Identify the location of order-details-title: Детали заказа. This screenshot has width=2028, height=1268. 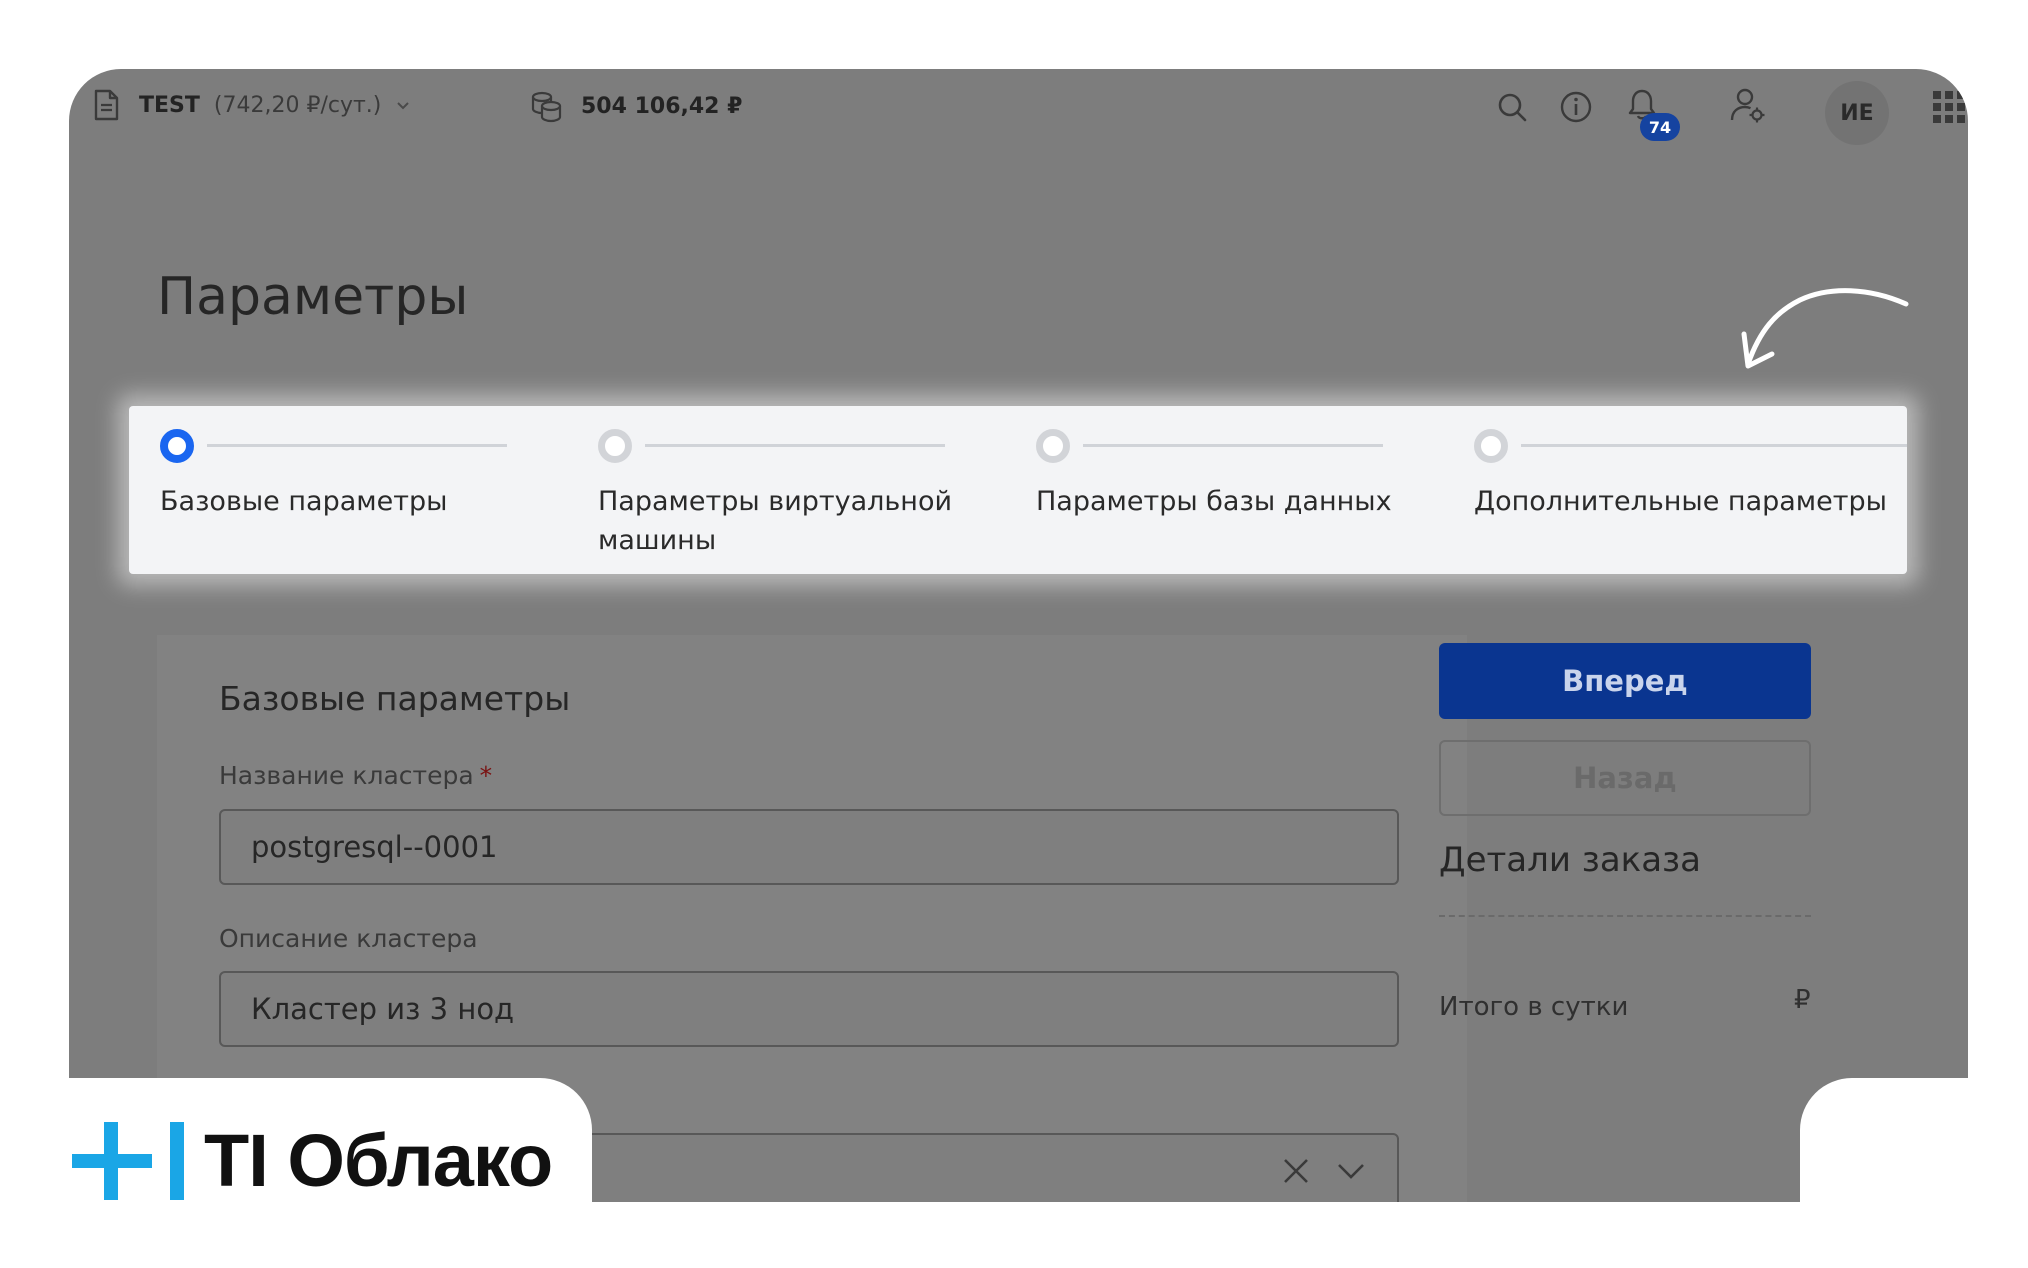
(1570, 860).